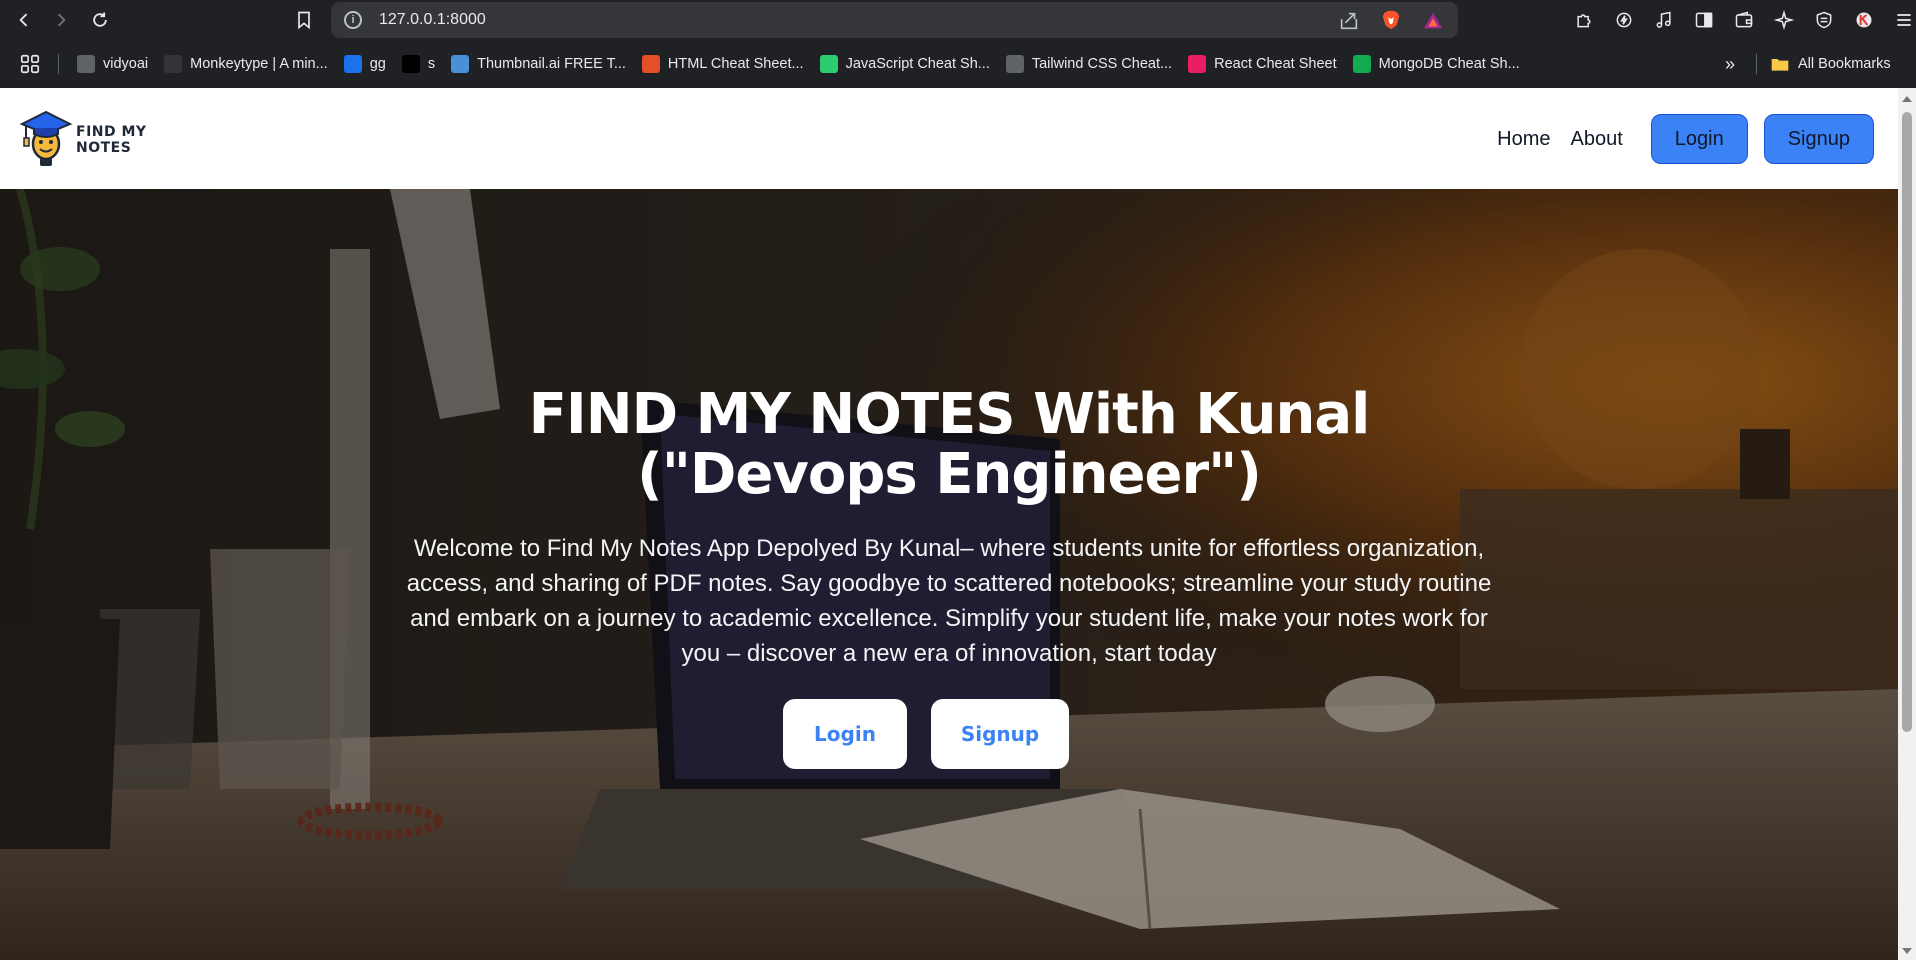 This screenshot has height=960, width=1916. I want to click on bookmark-item: gg, so click(365, 64).